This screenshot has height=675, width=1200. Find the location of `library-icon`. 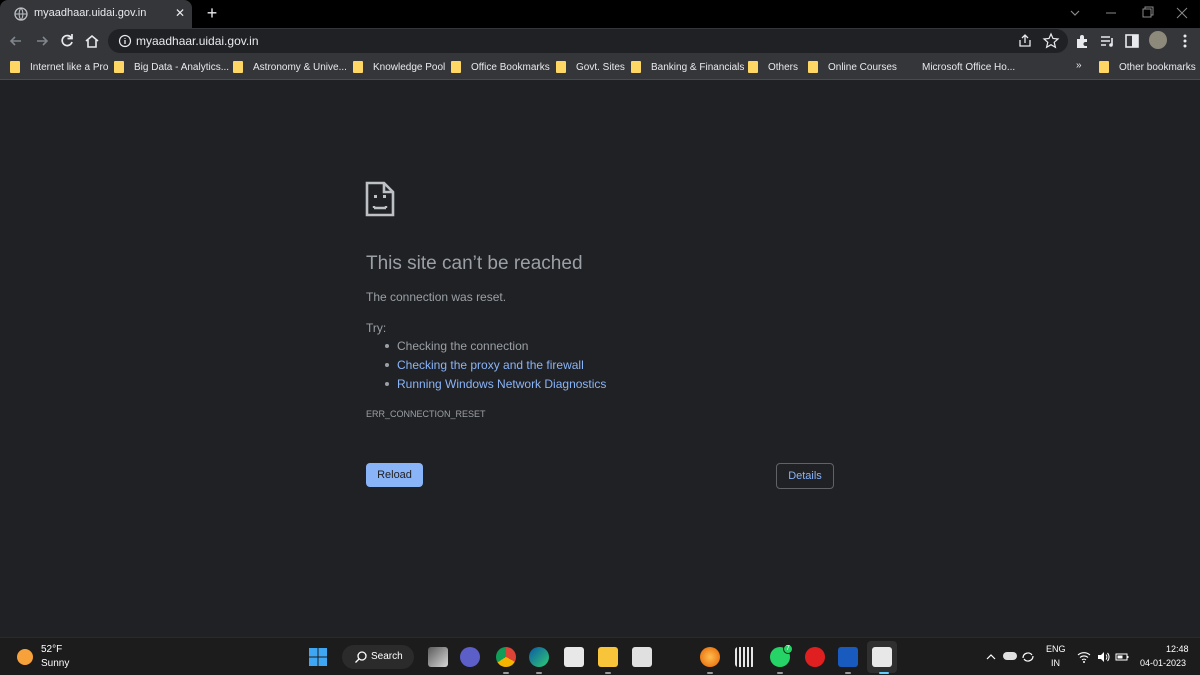

library-icon is located at coordinates (745, 657).